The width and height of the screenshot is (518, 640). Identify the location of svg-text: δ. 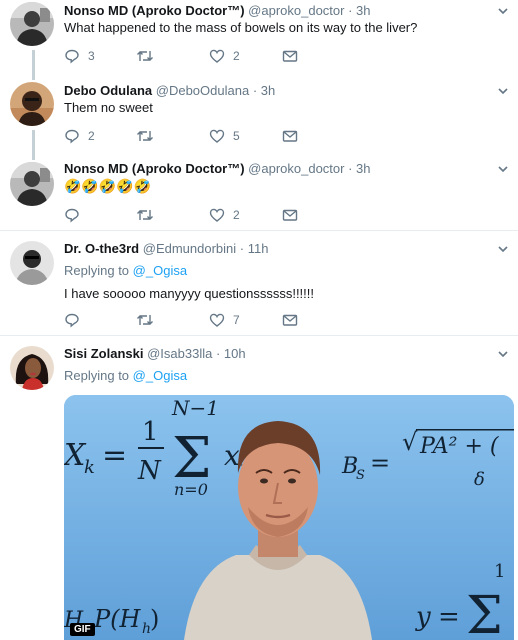
(479, 479).